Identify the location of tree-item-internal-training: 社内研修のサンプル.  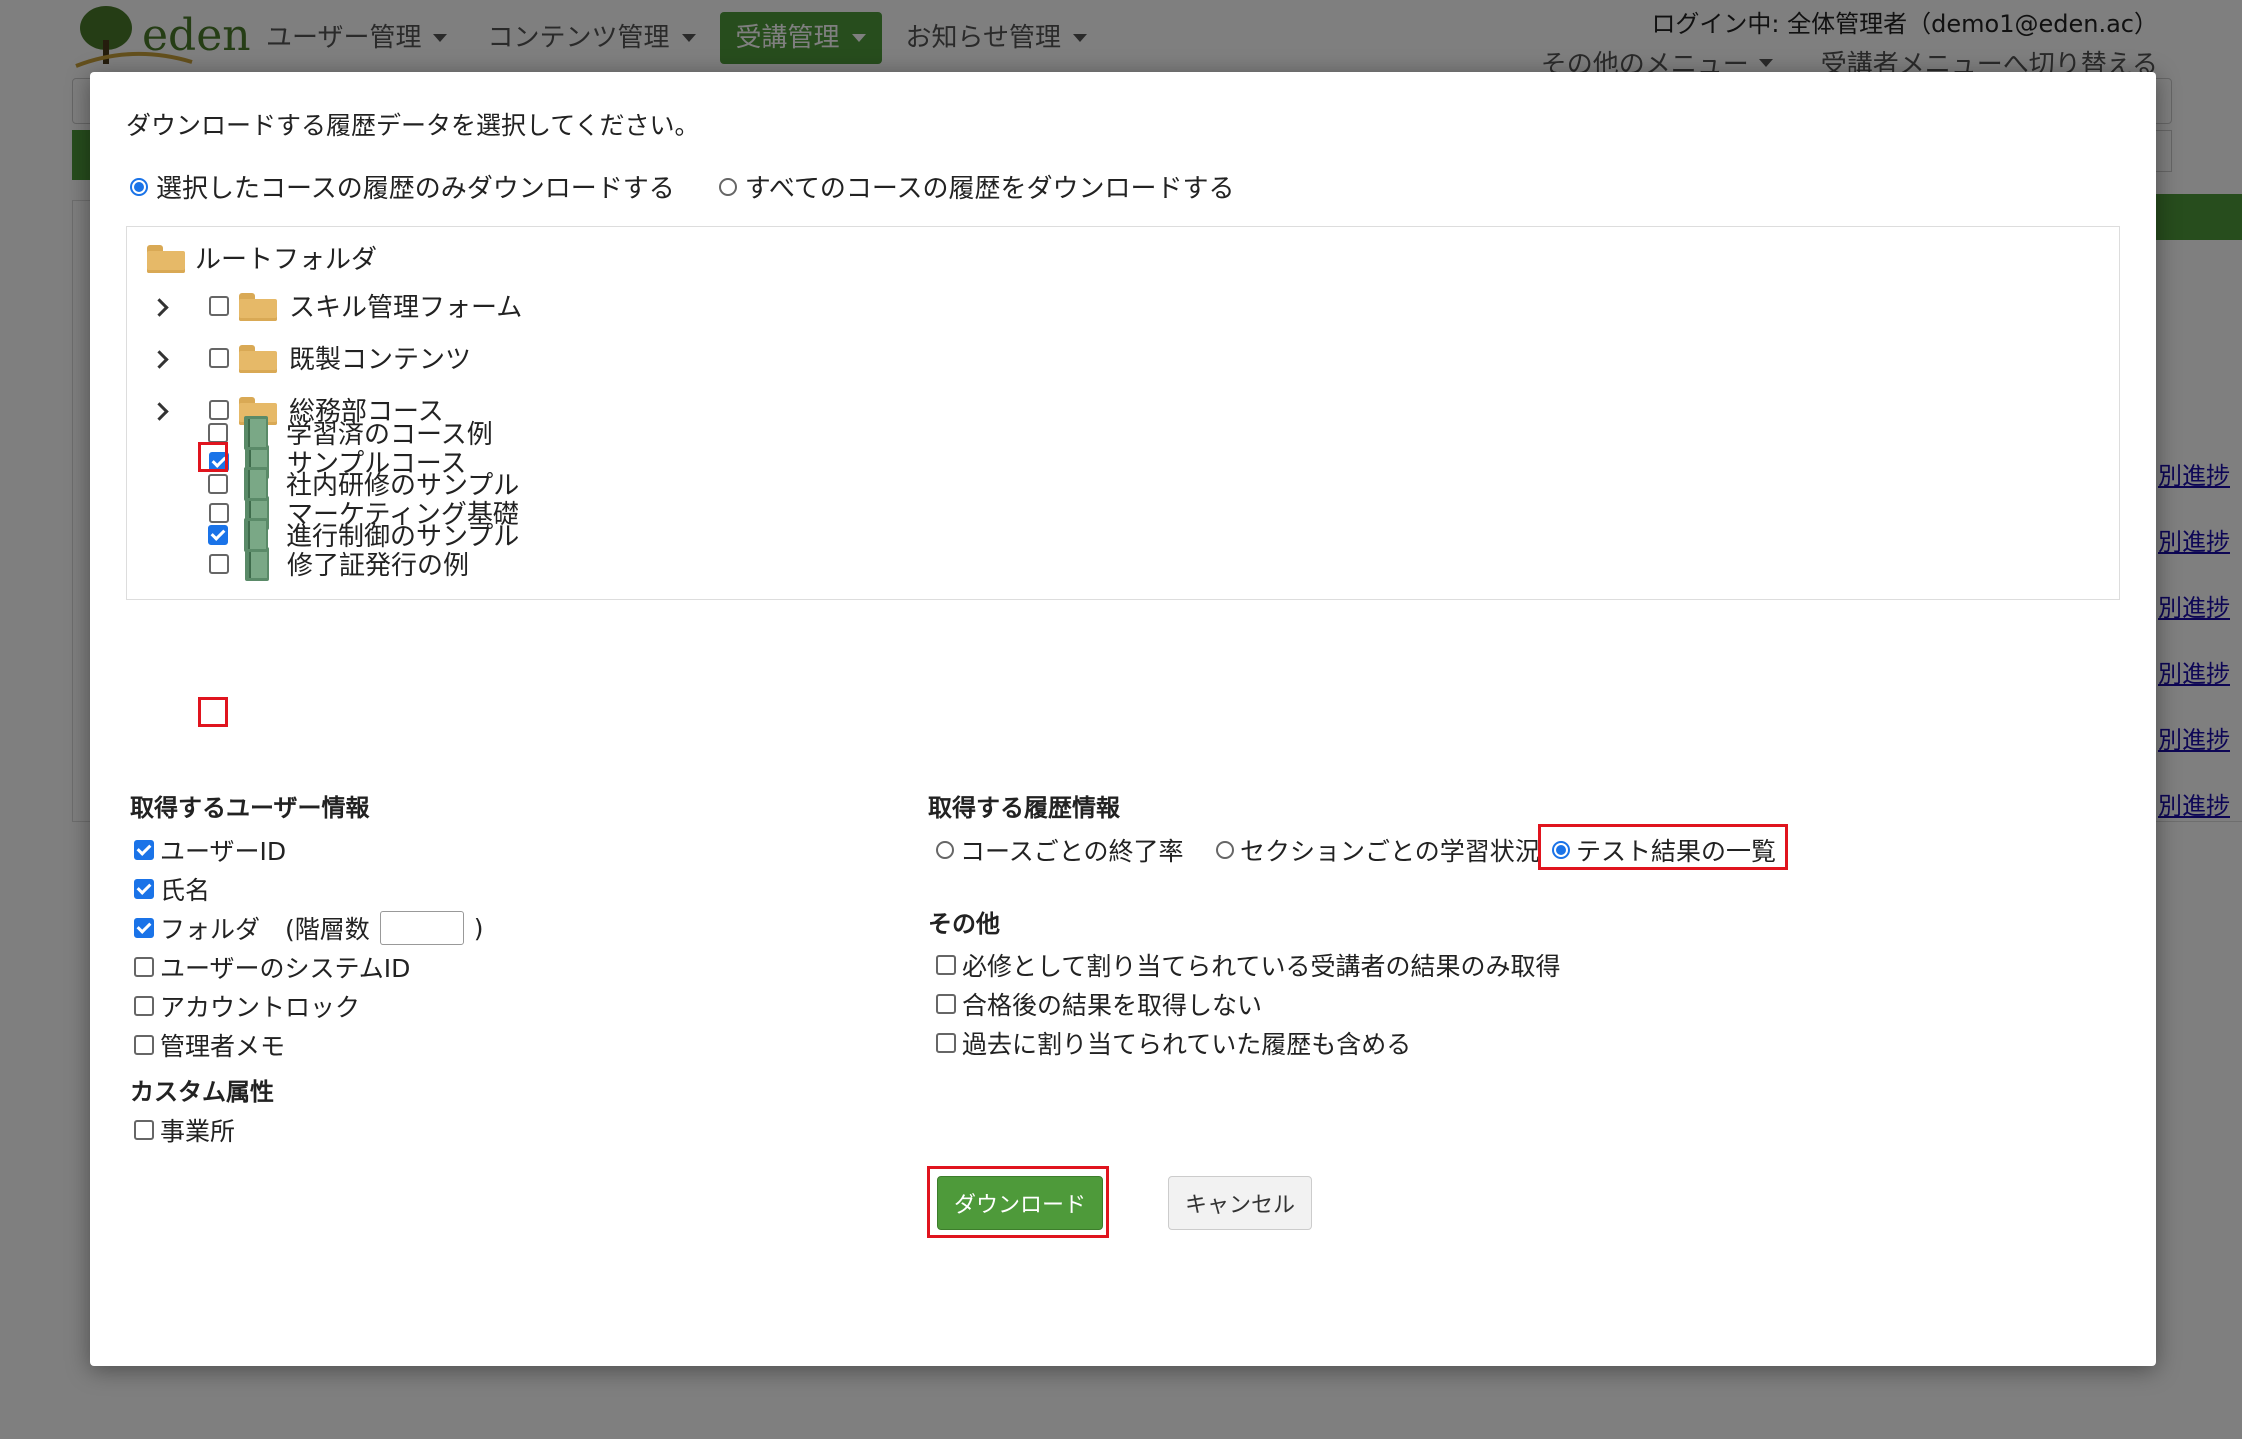
(363, 483).